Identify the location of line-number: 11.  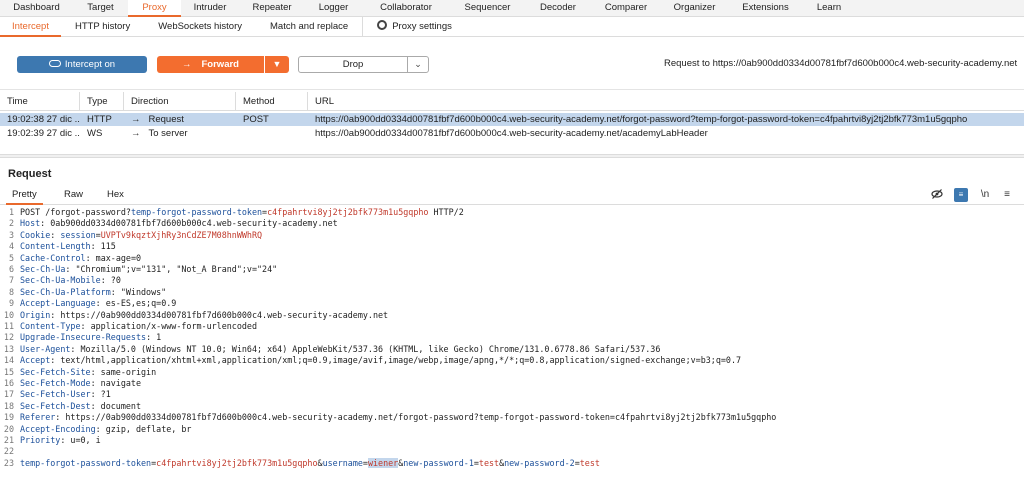
(8, 326).